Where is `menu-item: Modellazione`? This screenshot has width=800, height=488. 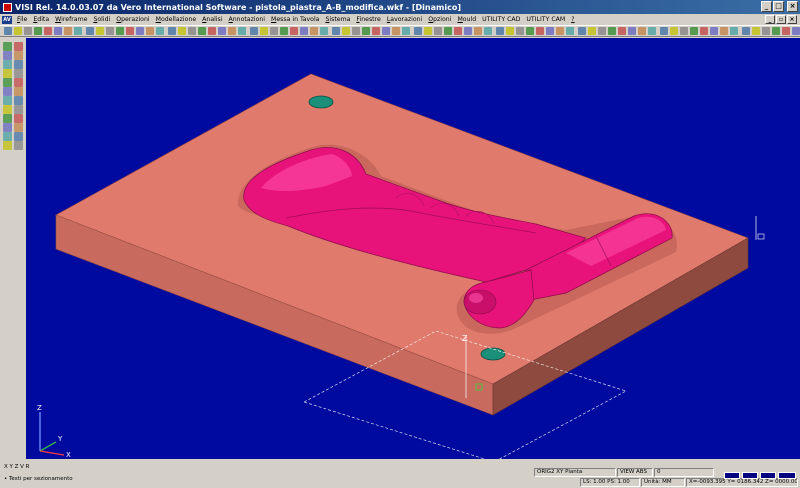 menu-item: Modellazione is located at coordinates (176, 19).